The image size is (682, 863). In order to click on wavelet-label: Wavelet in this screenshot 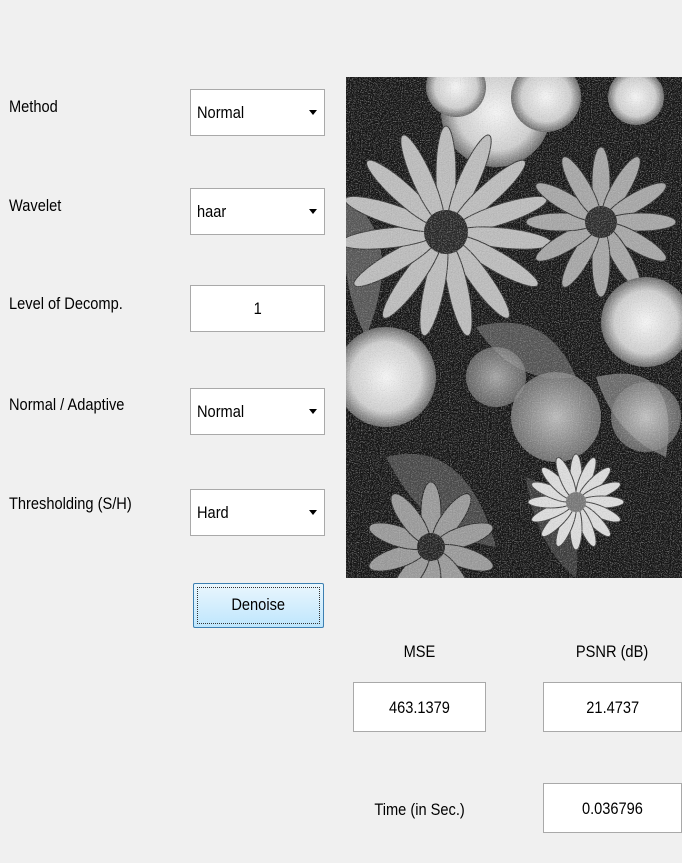, I will do `click(35, 205)`.